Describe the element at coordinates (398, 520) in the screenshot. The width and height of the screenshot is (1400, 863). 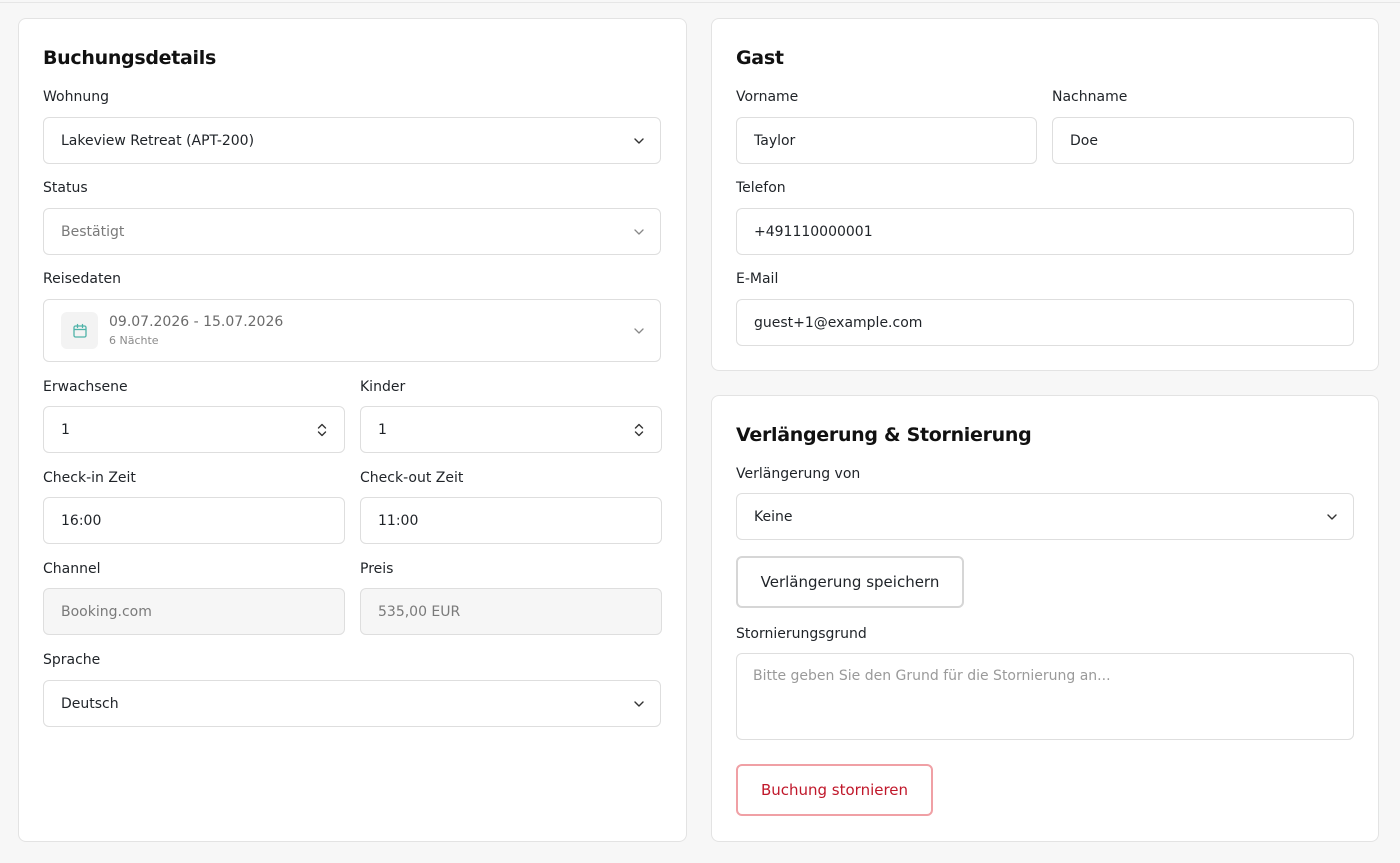
I see `checkout-value: 11:00` at that location.